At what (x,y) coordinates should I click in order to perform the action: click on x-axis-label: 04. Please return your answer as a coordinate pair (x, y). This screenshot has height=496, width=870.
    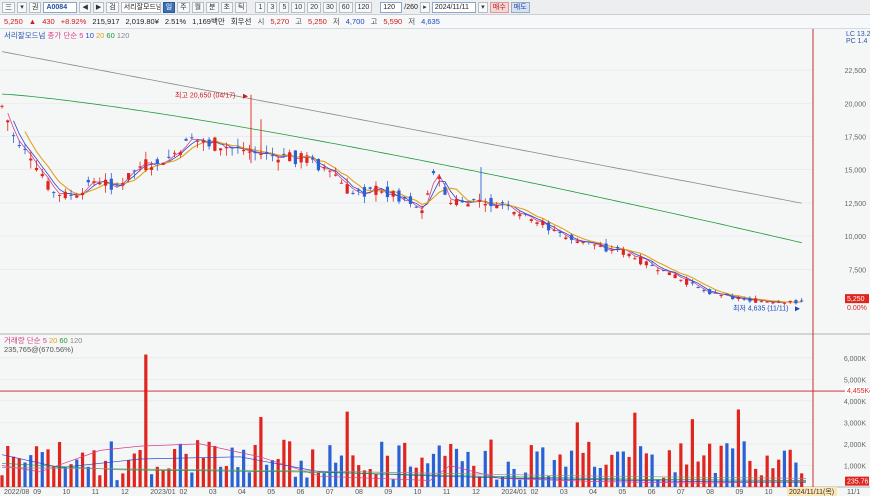
    Looking at the image, I should click on (593, 492).